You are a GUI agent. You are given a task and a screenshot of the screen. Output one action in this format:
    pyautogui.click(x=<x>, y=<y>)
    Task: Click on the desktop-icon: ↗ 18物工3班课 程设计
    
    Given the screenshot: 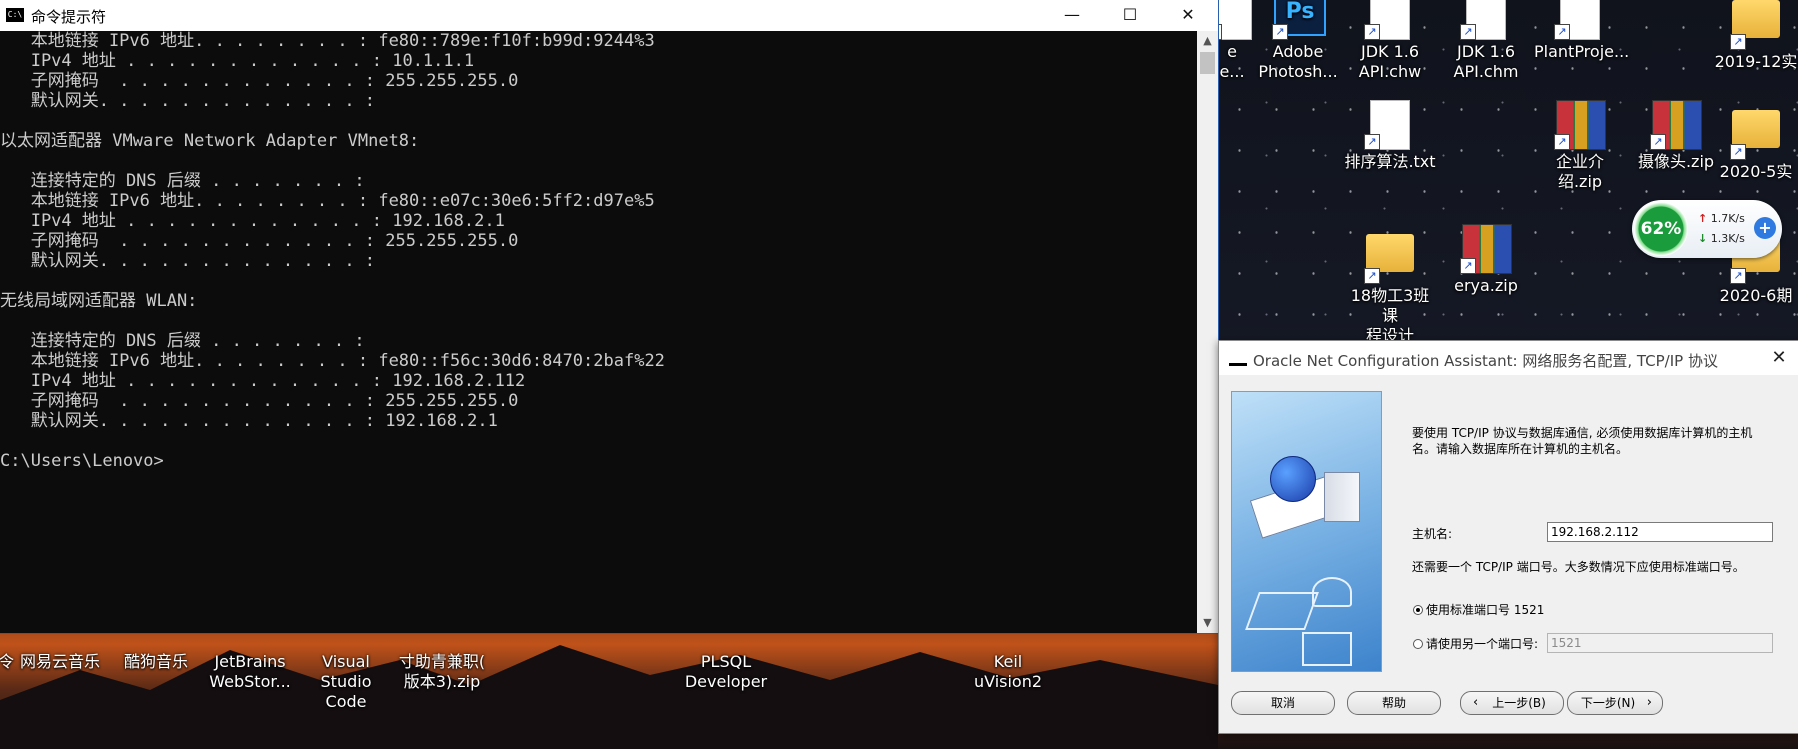 What is the action you would take?
    pyautogui.click(x=1390, y=285)
    